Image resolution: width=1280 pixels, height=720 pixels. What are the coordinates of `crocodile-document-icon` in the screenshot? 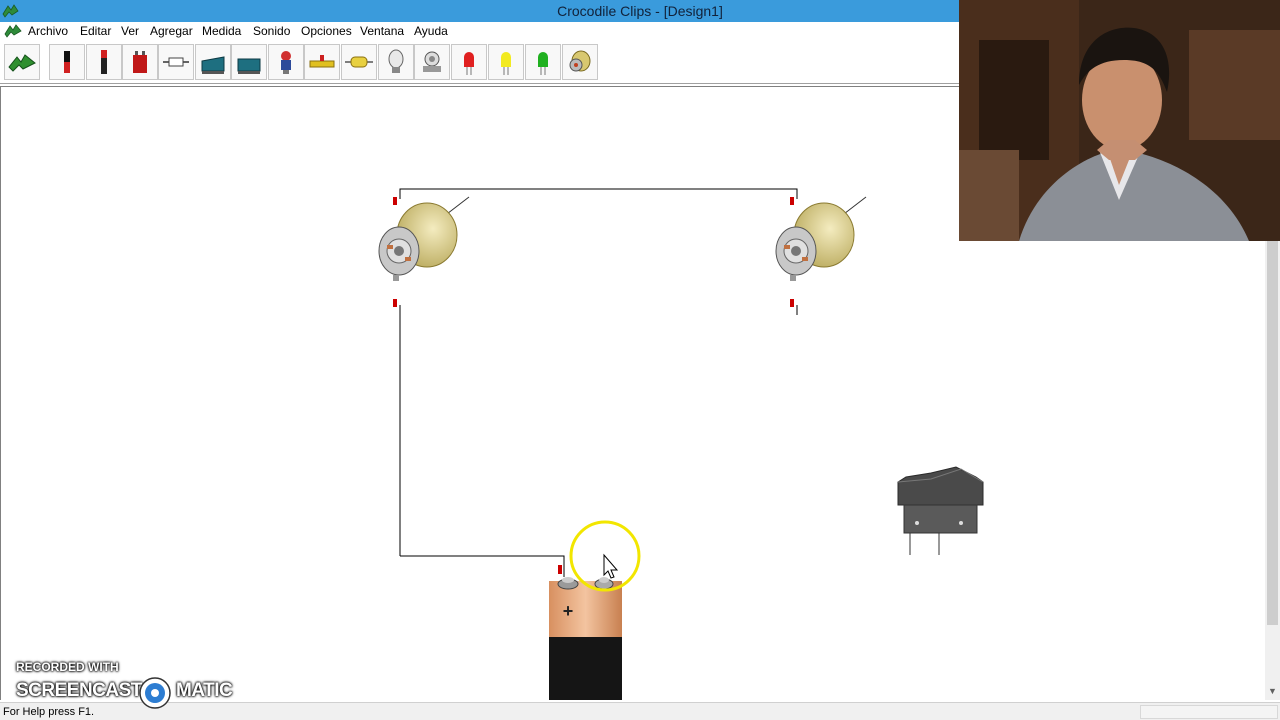 It's located at (13, 31).